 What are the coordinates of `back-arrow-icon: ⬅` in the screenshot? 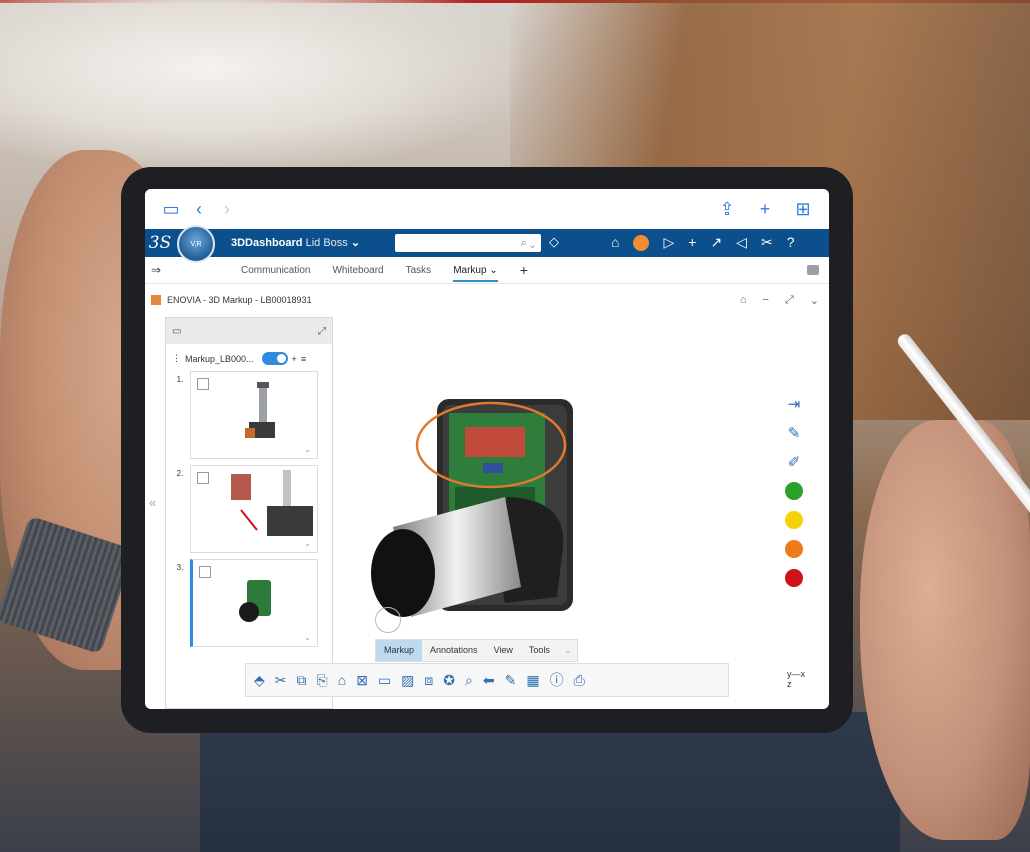 It's located at (489, 680).